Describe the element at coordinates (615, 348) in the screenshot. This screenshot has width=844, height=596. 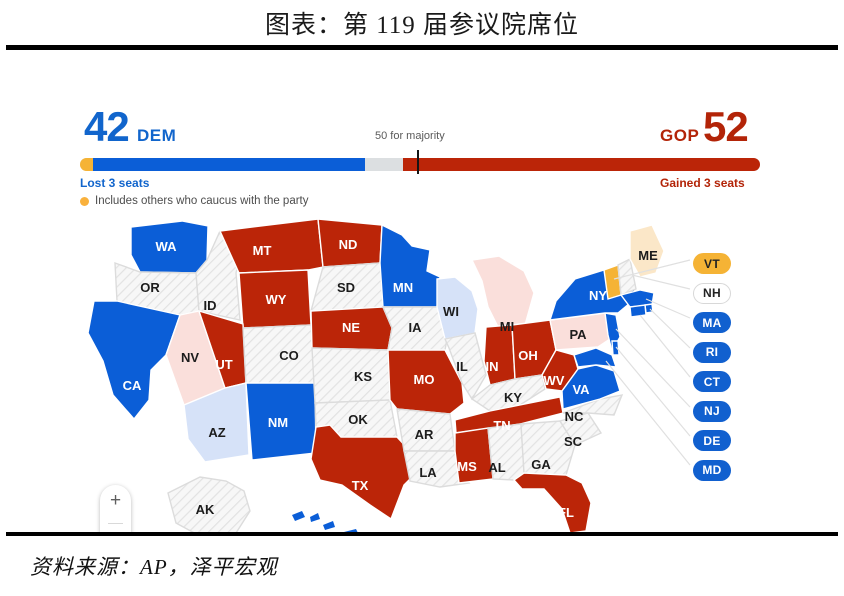
I see `state-DE` at that location.